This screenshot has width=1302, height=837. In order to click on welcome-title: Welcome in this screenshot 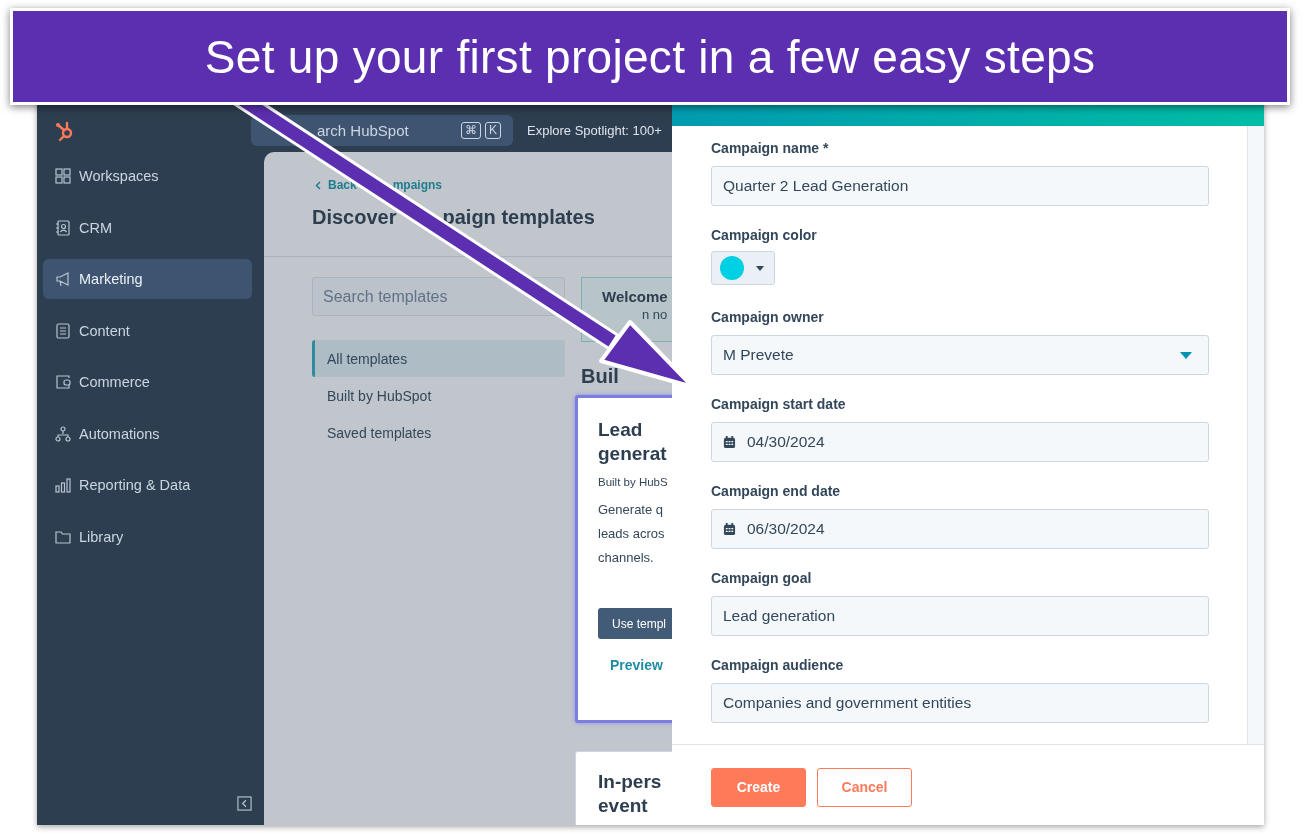, I will do `click(635, 296)`.